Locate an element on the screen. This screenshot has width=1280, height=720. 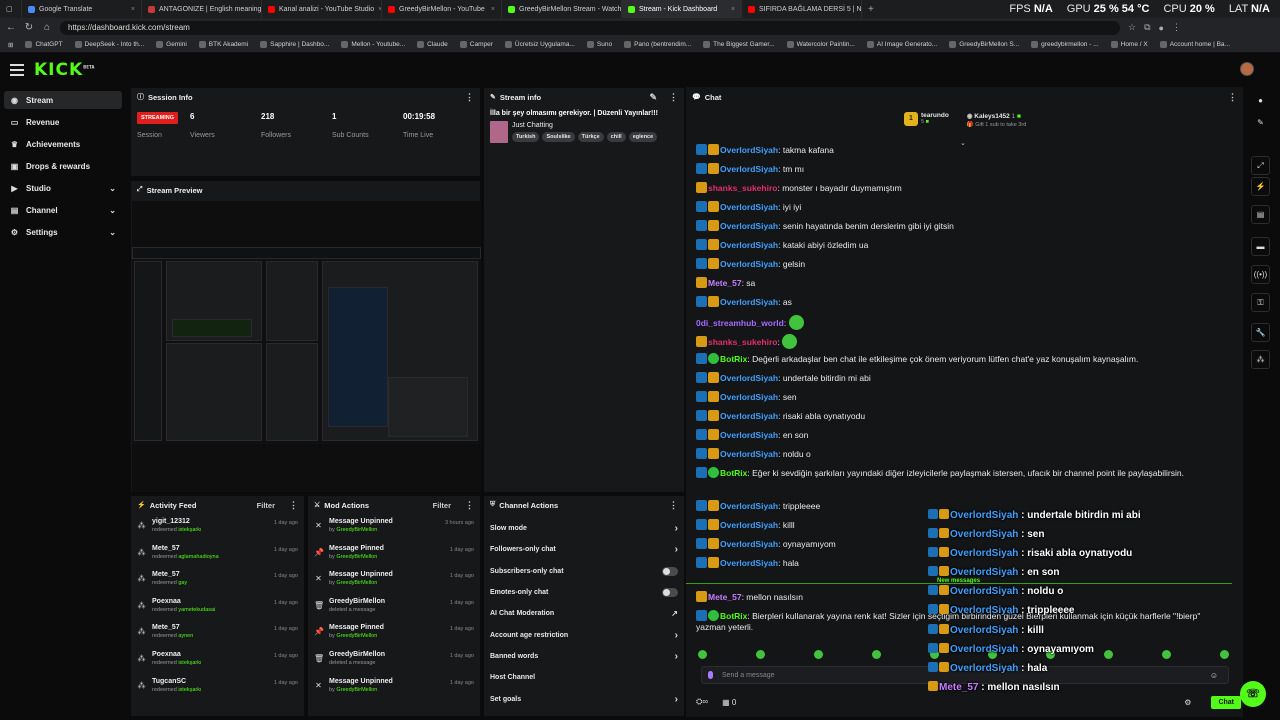
chat-message: OverlordSiyah : oynayamıyom is located at coordinates (1088, 652).